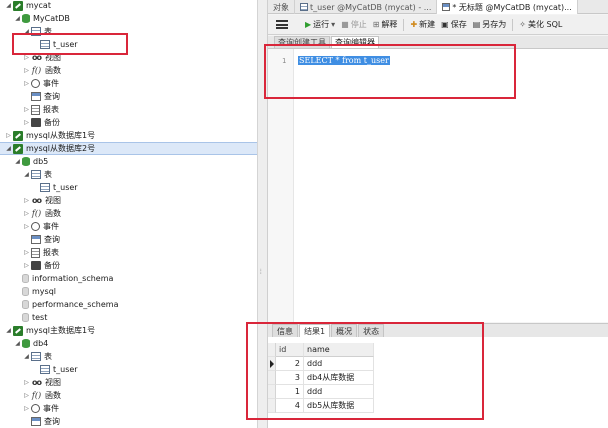 The width and height of the screenshot is (608, 428). I want to click on cell-name: db5从库数据, so click(339, 406).